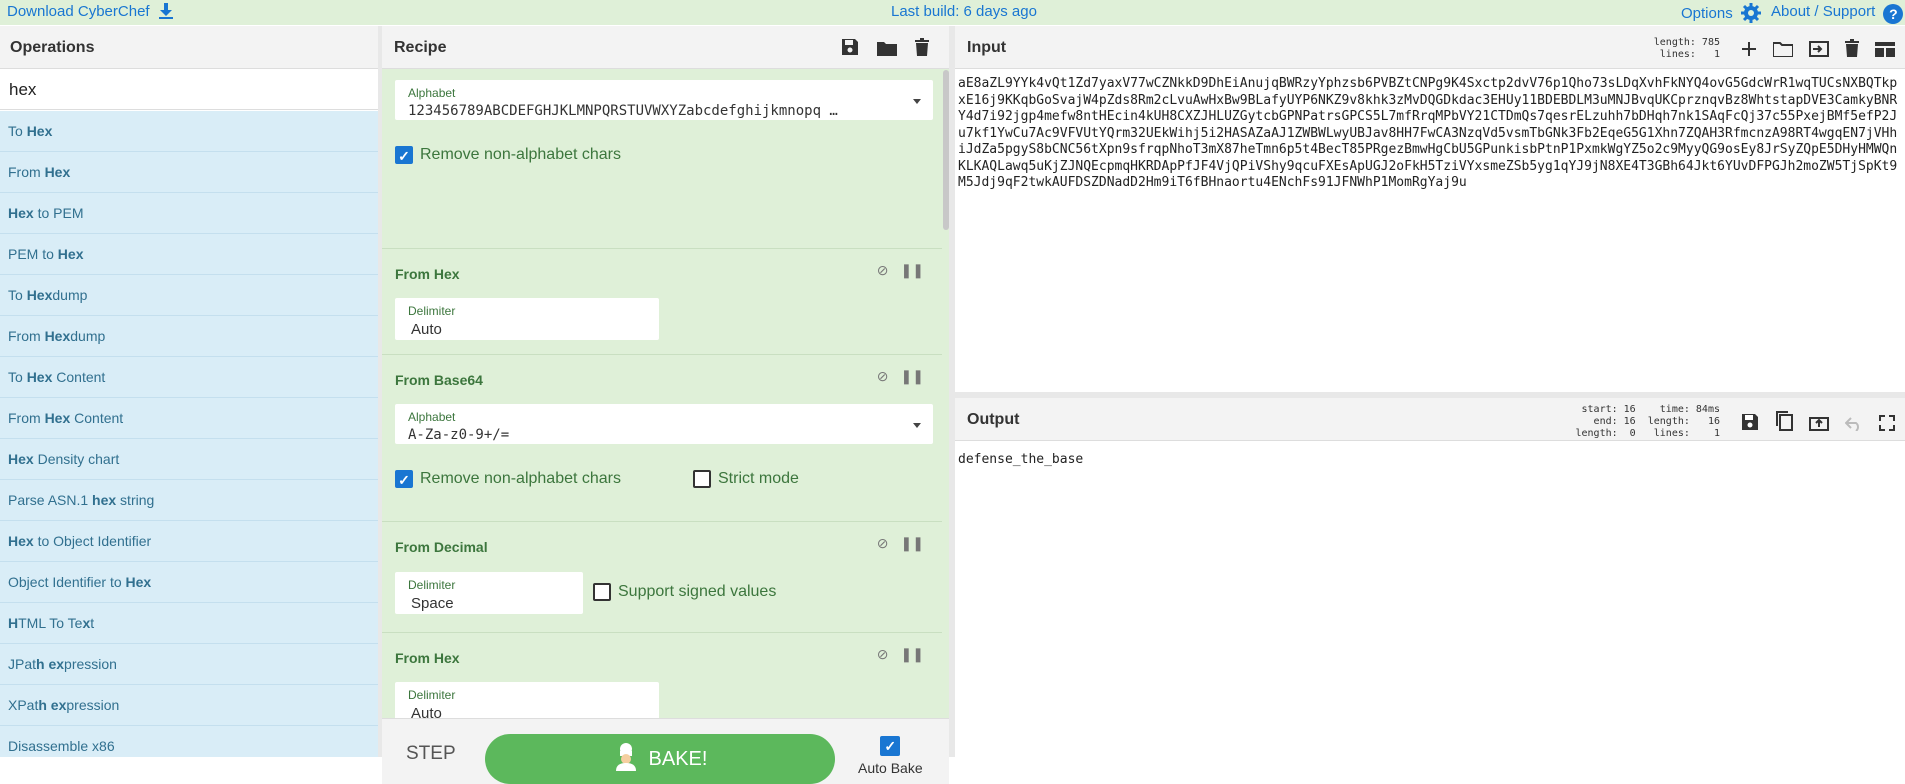  What do you see at coordinates (189, 336) in the screenshot?
I see `operation-item: From Hexdump` at bounding box center [189, 336].